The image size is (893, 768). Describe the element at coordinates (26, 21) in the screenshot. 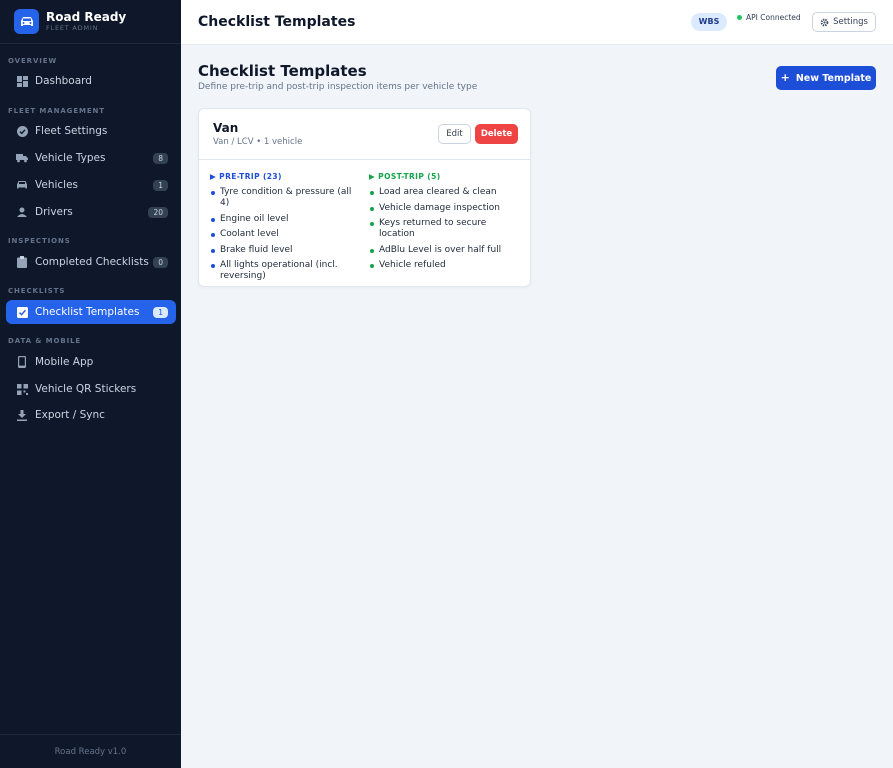

I see `car-logo-icon` at that location.